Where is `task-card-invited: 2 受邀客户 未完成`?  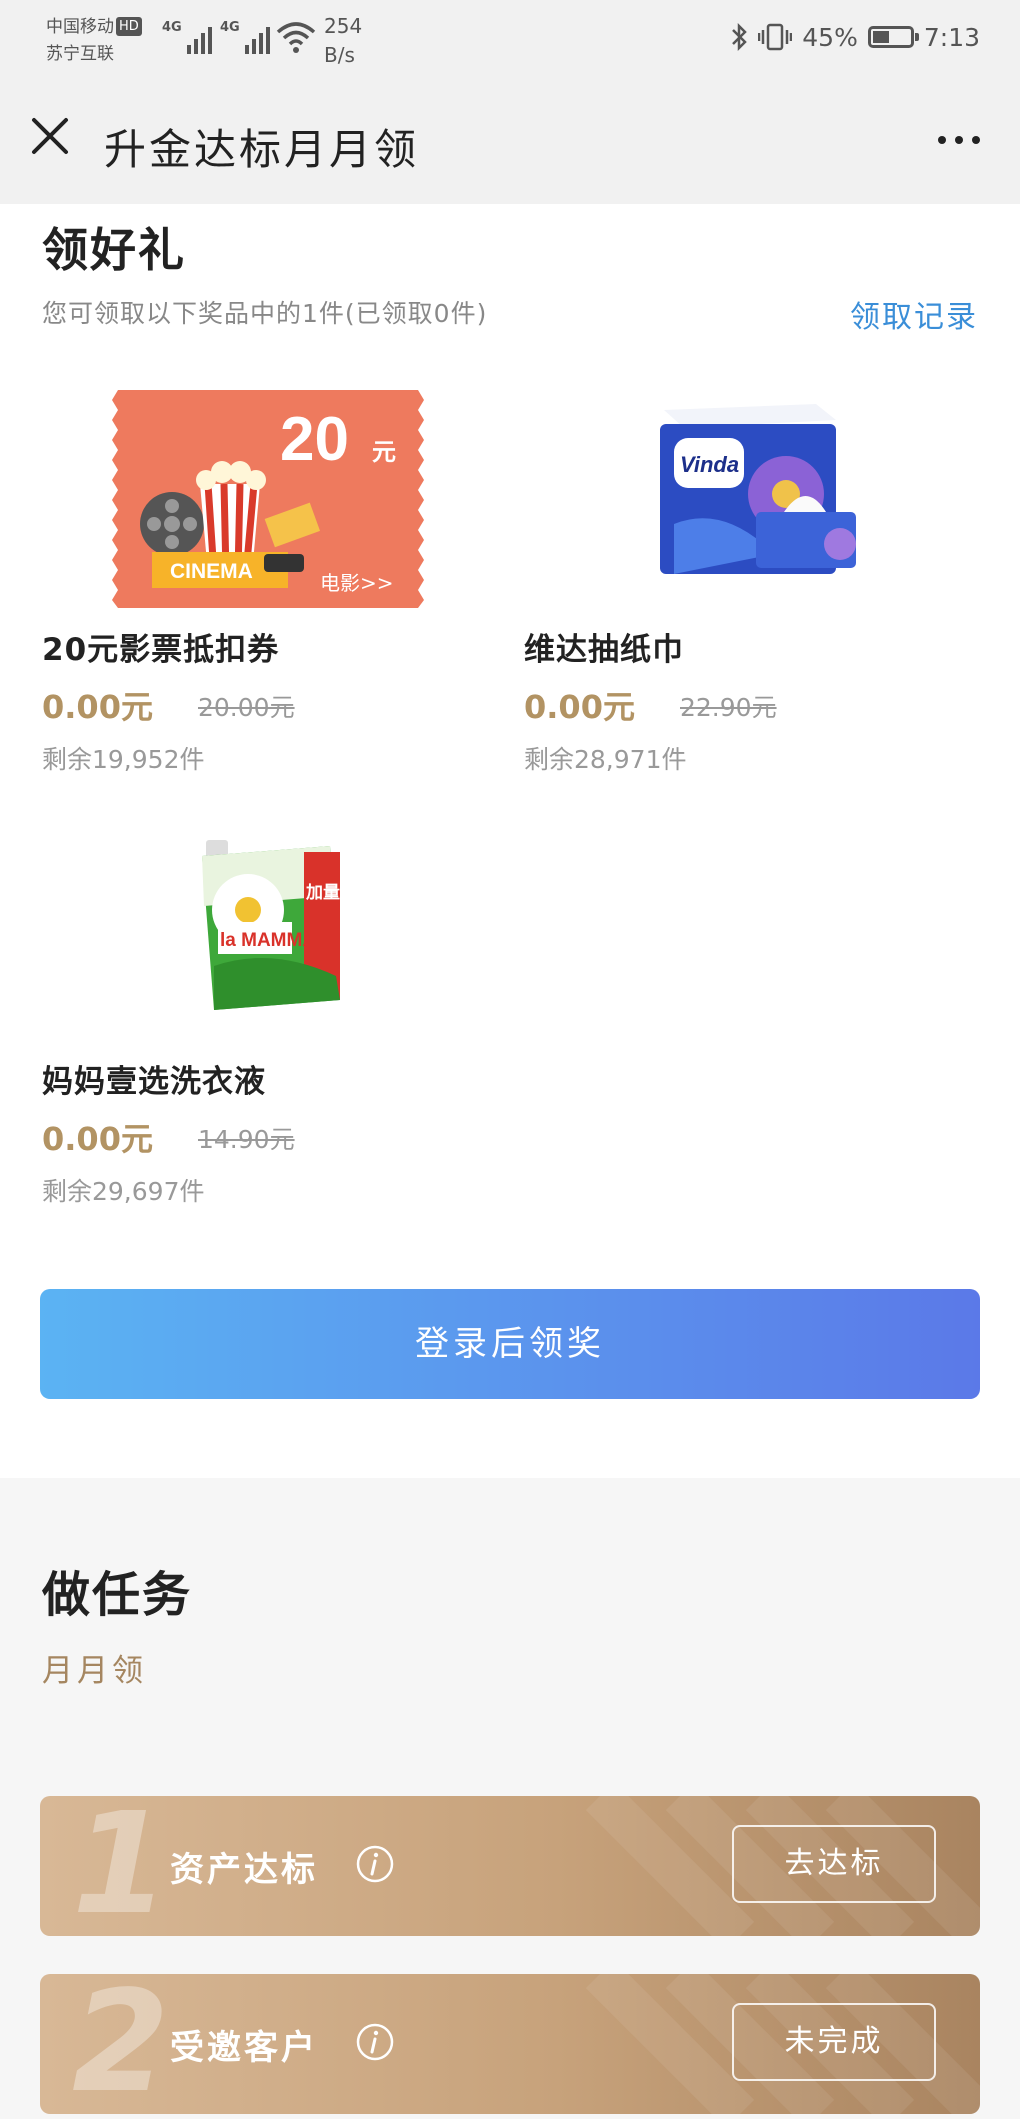 task-card-invited: 2 受邀客户 未完成 is located at coordinates (510, 2044).